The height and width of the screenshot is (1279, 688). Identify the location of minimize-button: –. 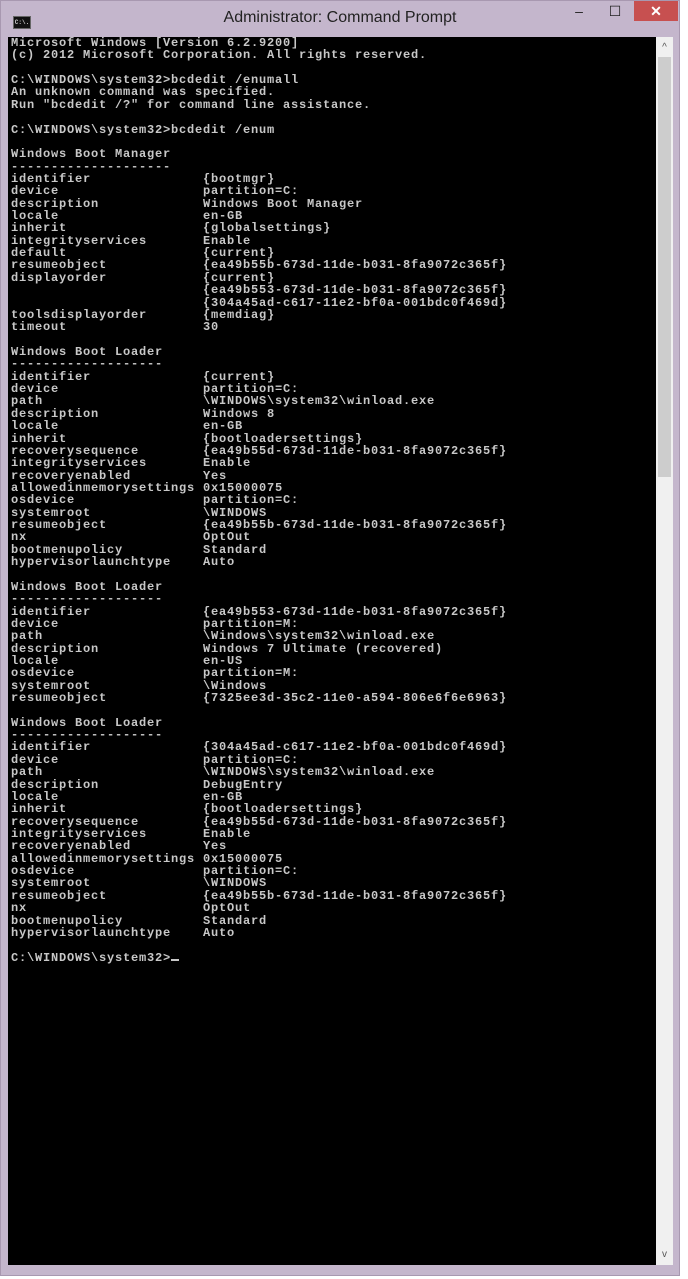
(579, 11).